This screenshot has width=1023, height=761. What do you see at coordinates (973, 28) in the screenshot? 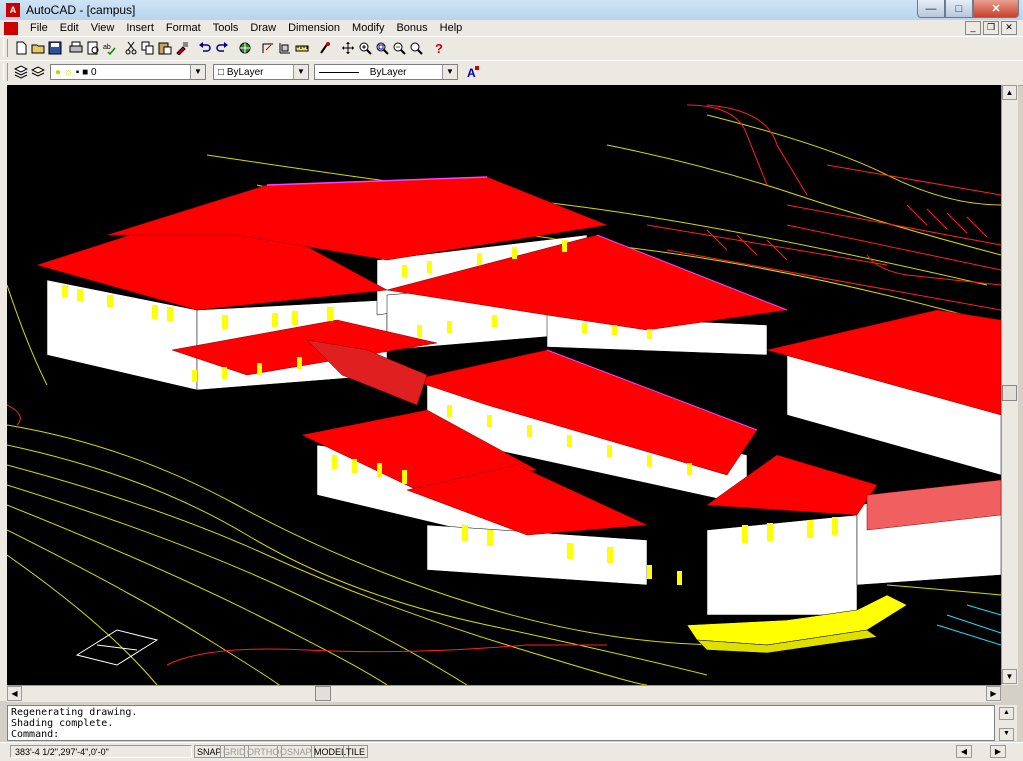
I see `doc-minimize-button: _` at bounding box center [973, 28].